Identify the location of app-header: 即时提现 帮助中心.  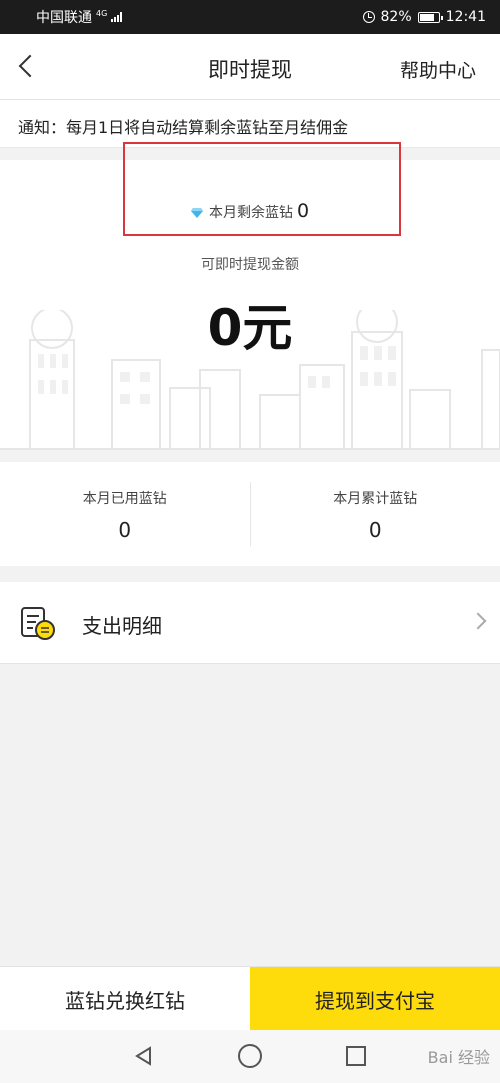
(250, 67).